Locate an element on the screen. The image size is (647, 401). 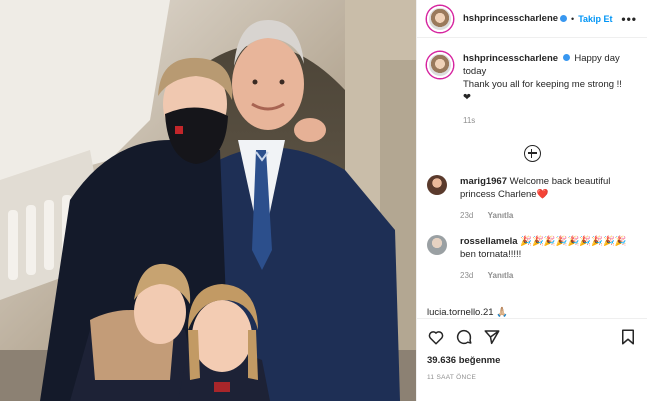
caption-heart-emoji: ❤ is located at coordinates (467, 97).